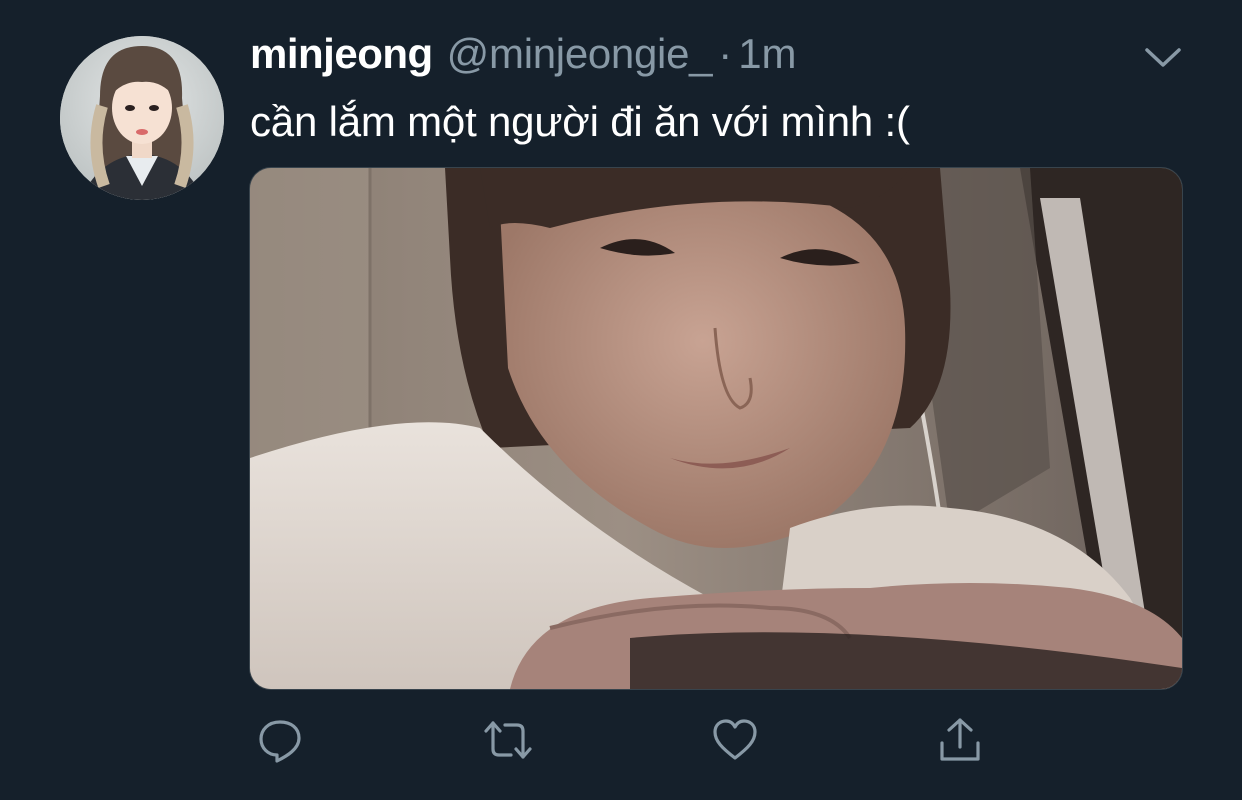  Describe the element at coordinates (280, 740) in the screenshot. I see `reply-icon` at that location.